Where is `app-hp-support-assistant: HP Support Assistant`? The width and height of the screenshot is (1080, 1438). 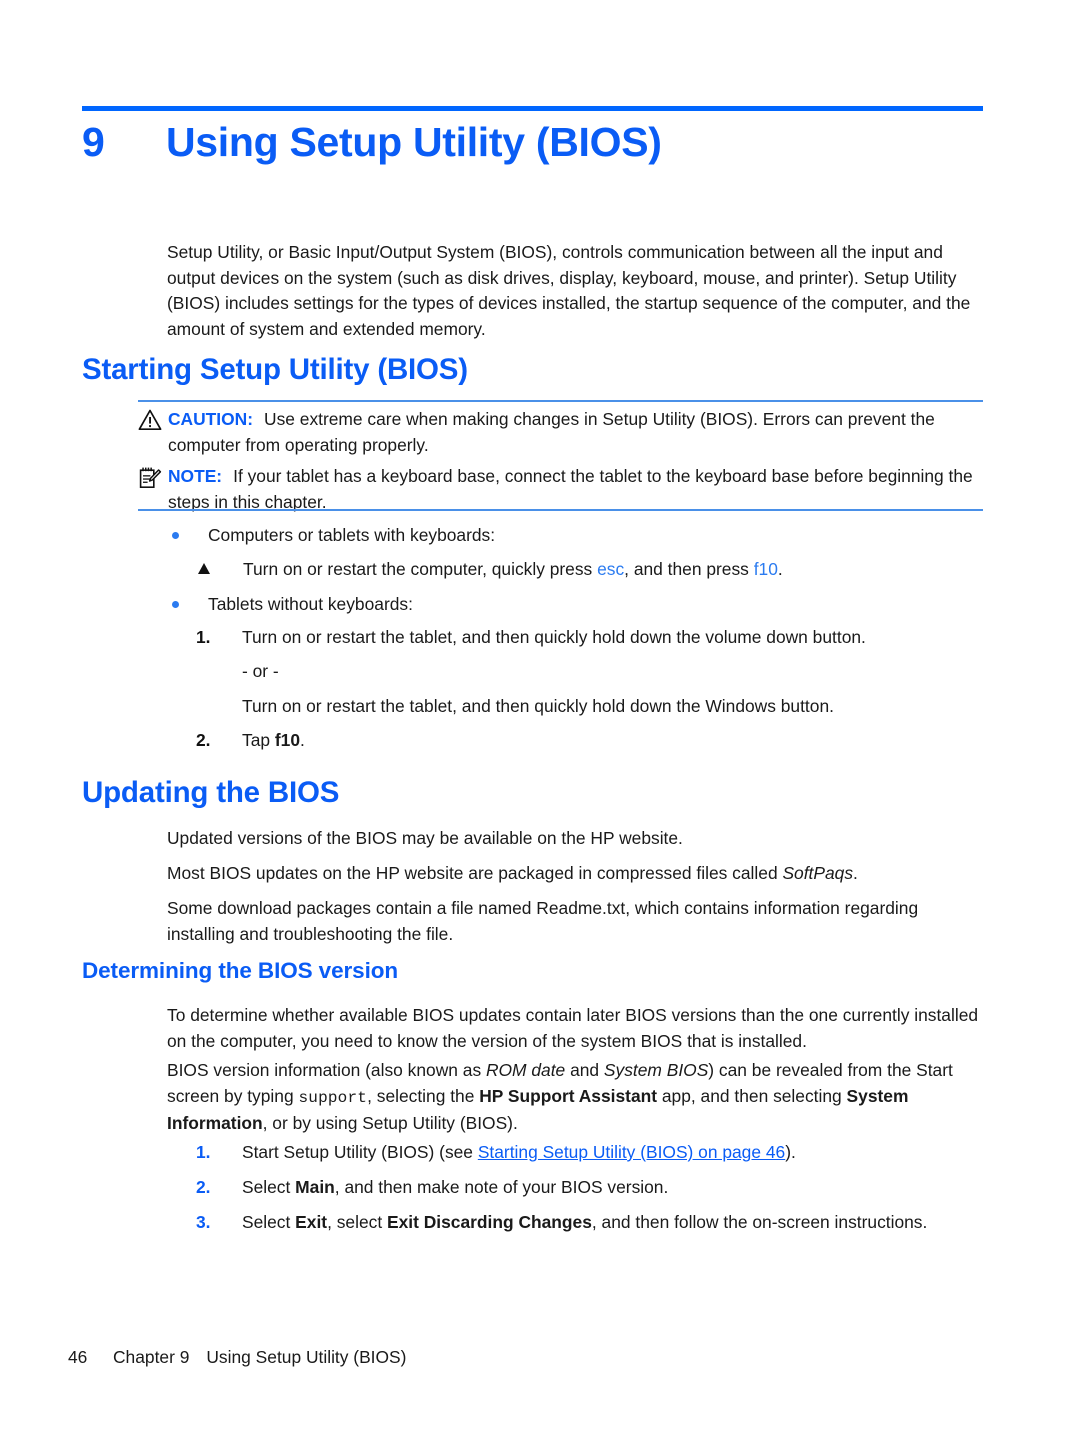
app-hp-support-assistant: HP Support Assistant is located at coordinates (568, 1095).